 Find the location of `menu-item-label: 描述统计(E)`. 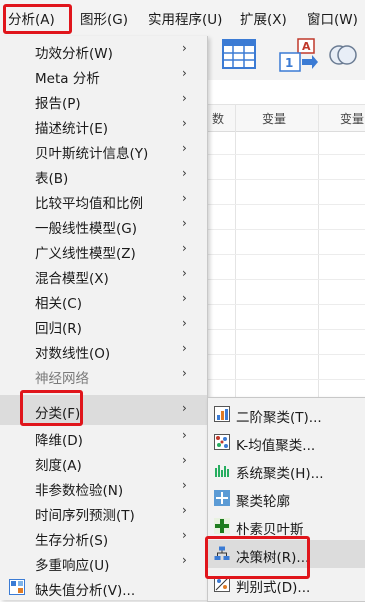

menu-item-label: 描述统计(E) is located at coordinates (72, 129).